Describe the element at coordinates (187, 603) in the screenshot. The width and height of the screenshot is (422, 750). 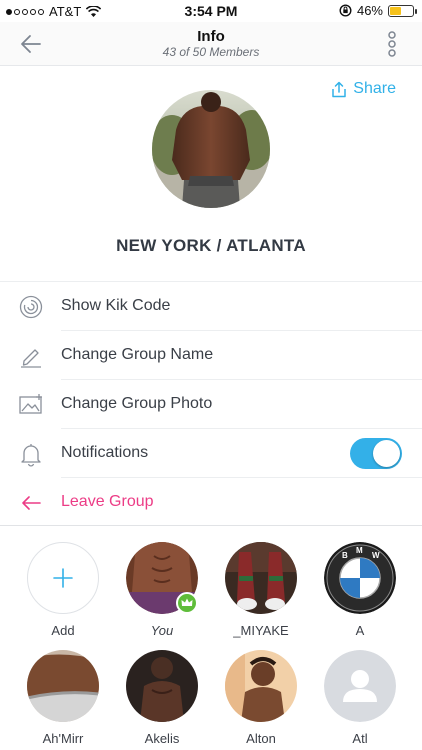
I see `crown-icon` at that location.